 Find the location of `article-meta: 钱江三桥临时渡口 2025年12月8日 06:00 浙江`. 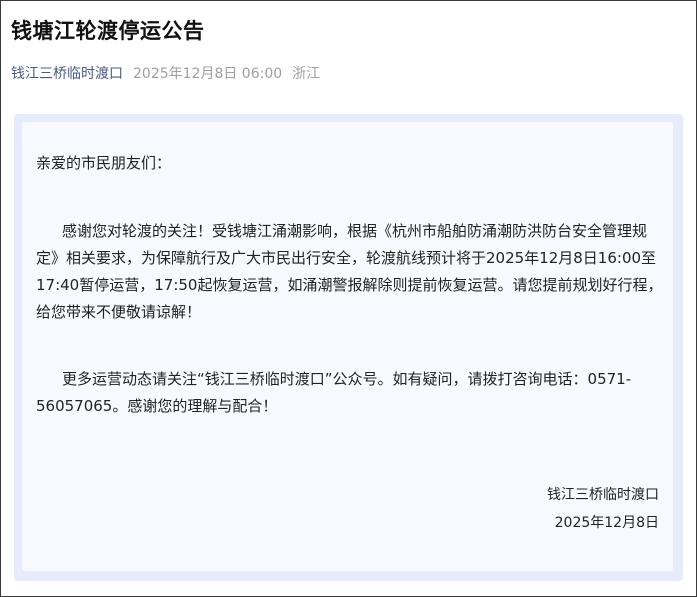

article-meta: 钱江三桥临时渡口 2025年12月8日 06:00 浙江 is located at coordinates (165, 73).